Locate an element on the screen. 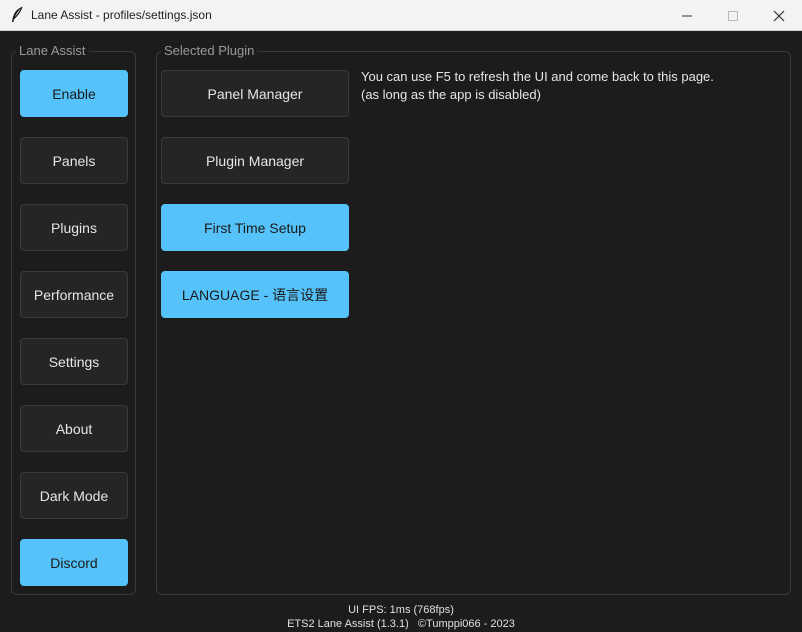 Image resolution: width=802 pixels, height=632 pixels. plugins-button: Plugins is located at coordinates (74, 227).